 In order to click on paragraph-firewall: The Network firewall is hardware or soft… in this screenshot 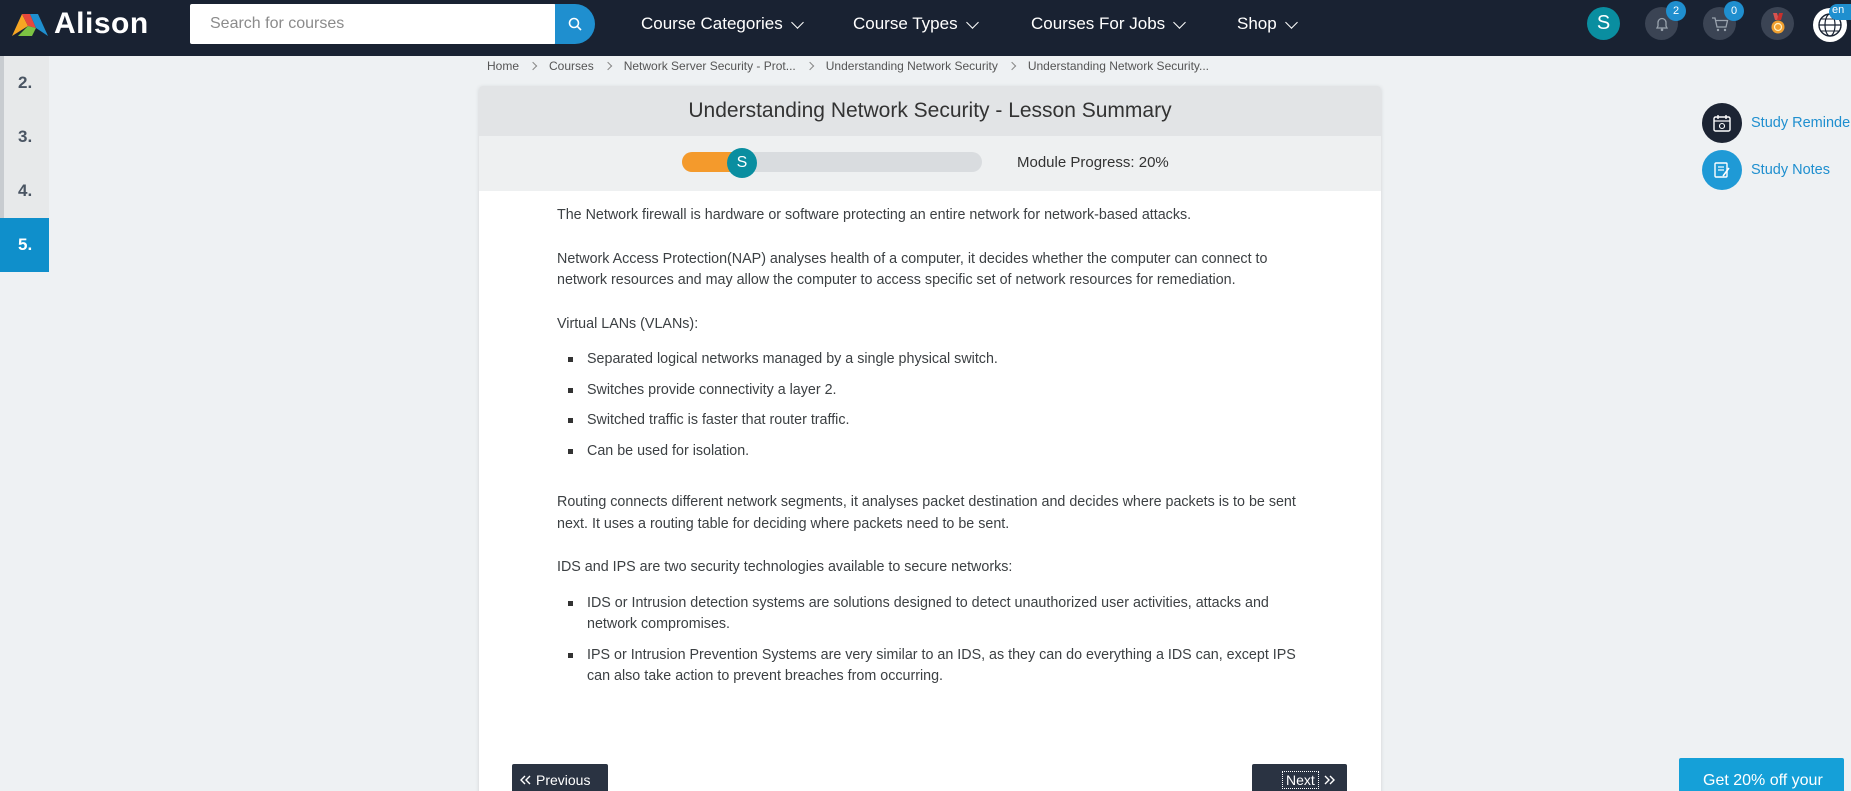, I will do `click(874, 215)`.